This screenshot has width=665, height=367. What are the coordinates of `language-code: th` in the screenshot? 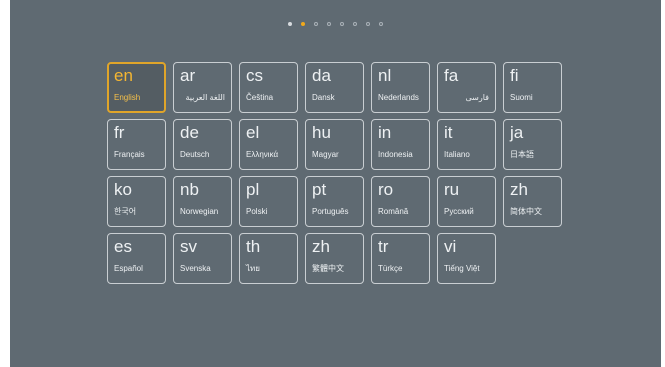 It's located at (253, 246).